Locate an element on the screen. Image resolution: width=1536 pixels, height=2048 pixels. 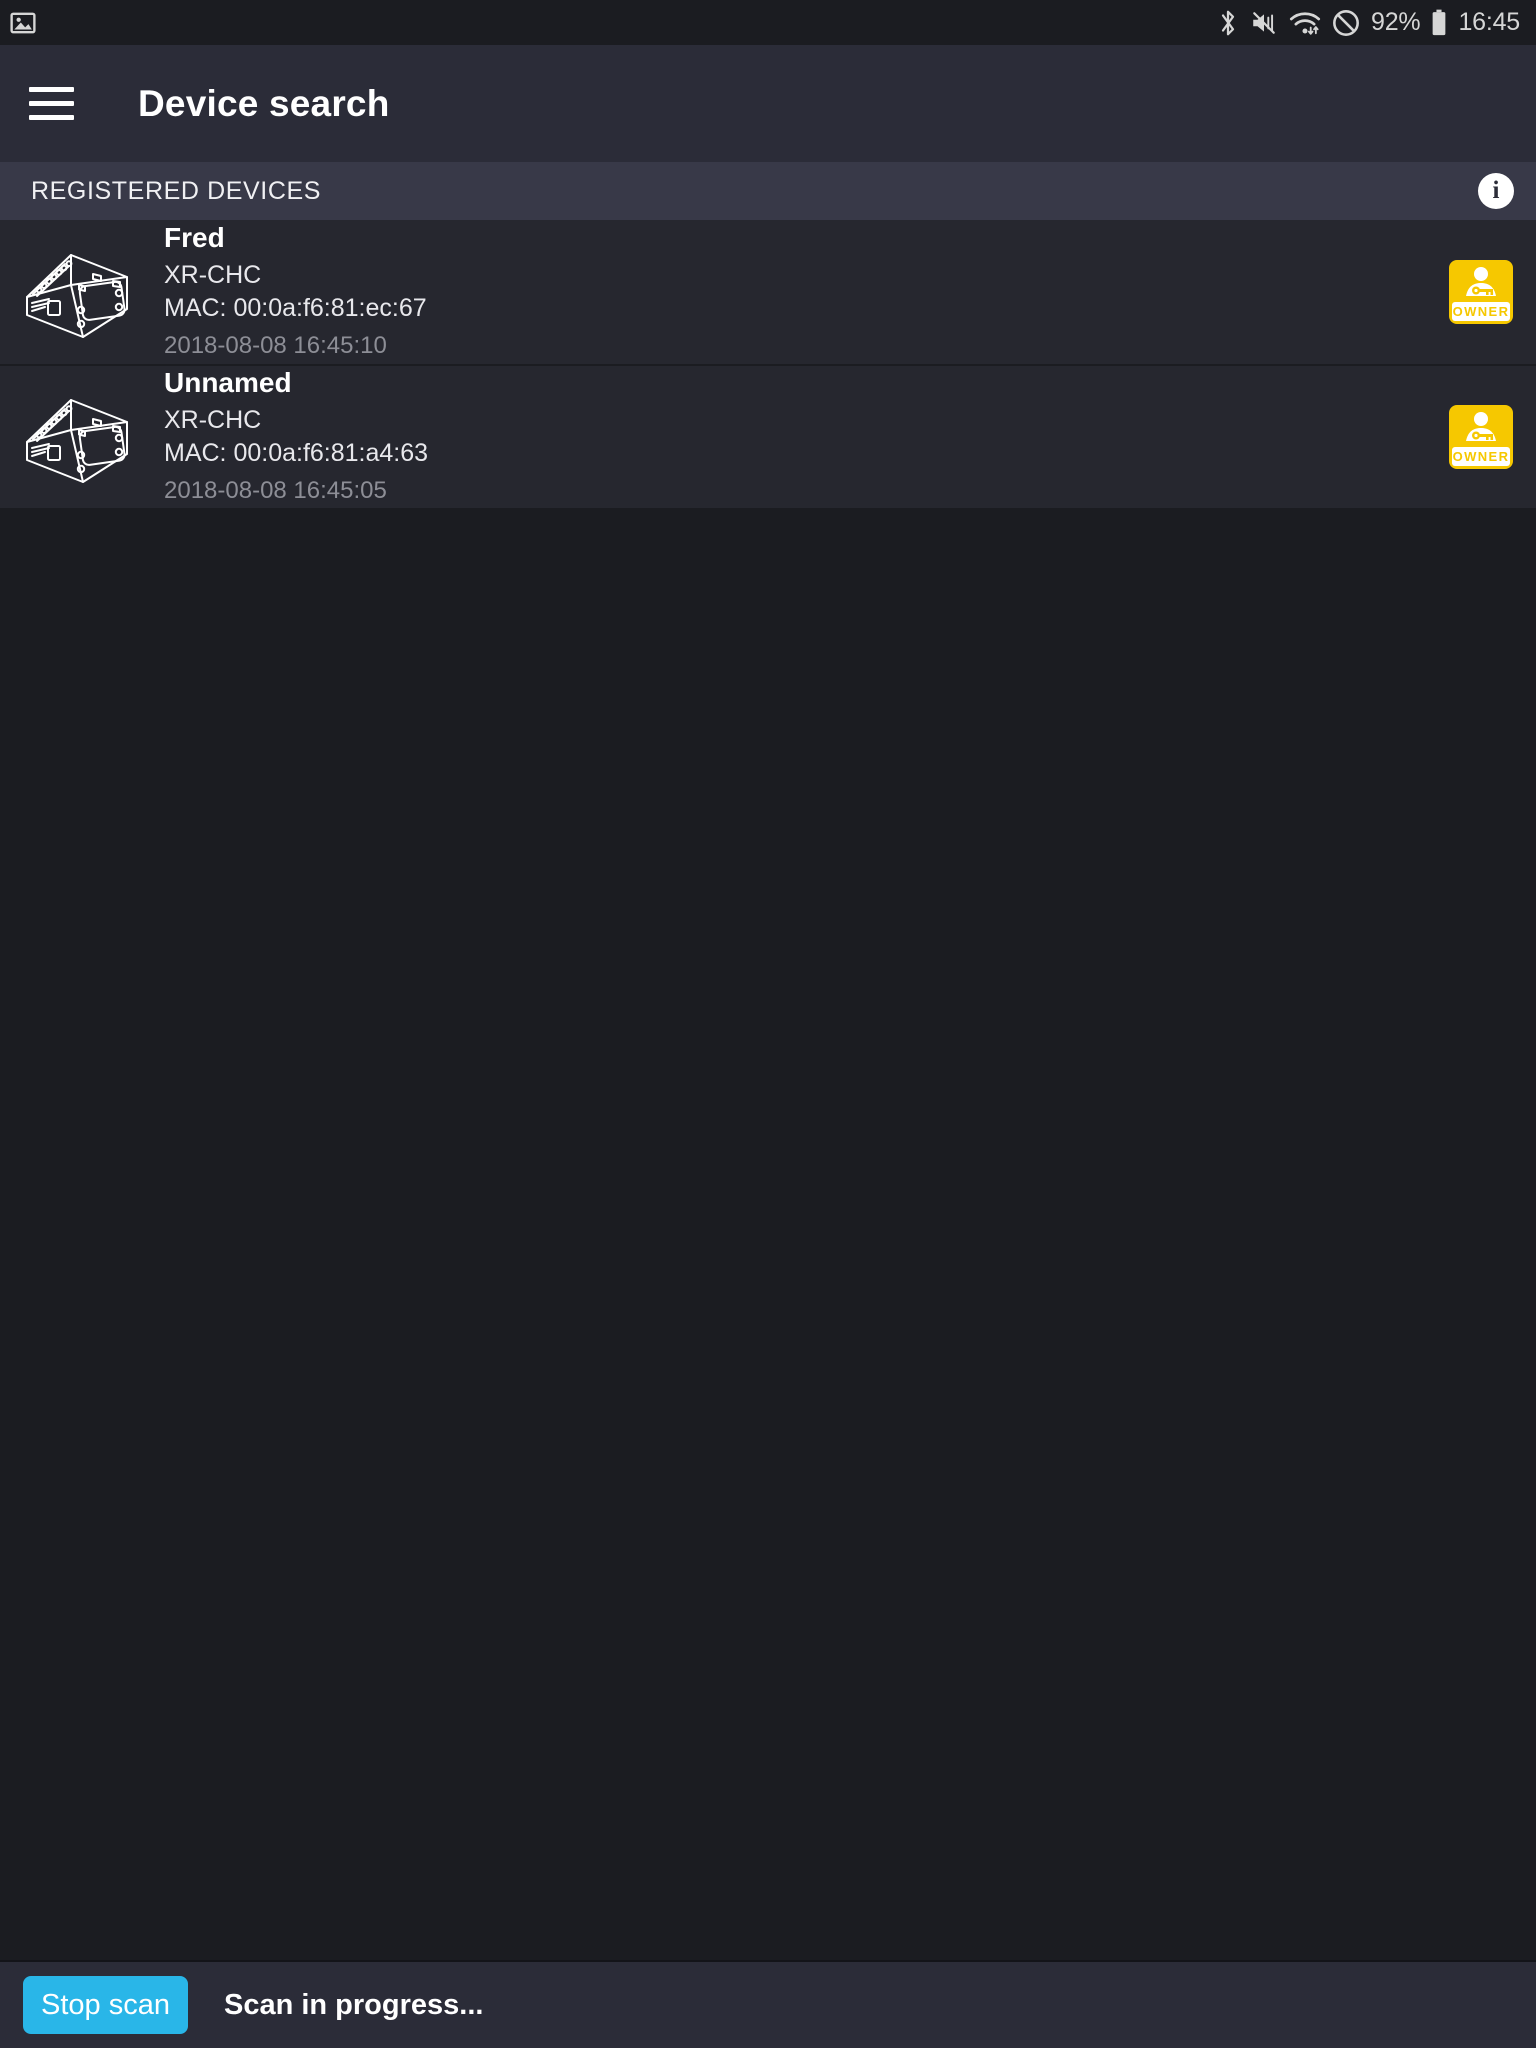
device-mac: MAC: 00:0a:f6:81:a4:63 is located at coordinates (296, 453).